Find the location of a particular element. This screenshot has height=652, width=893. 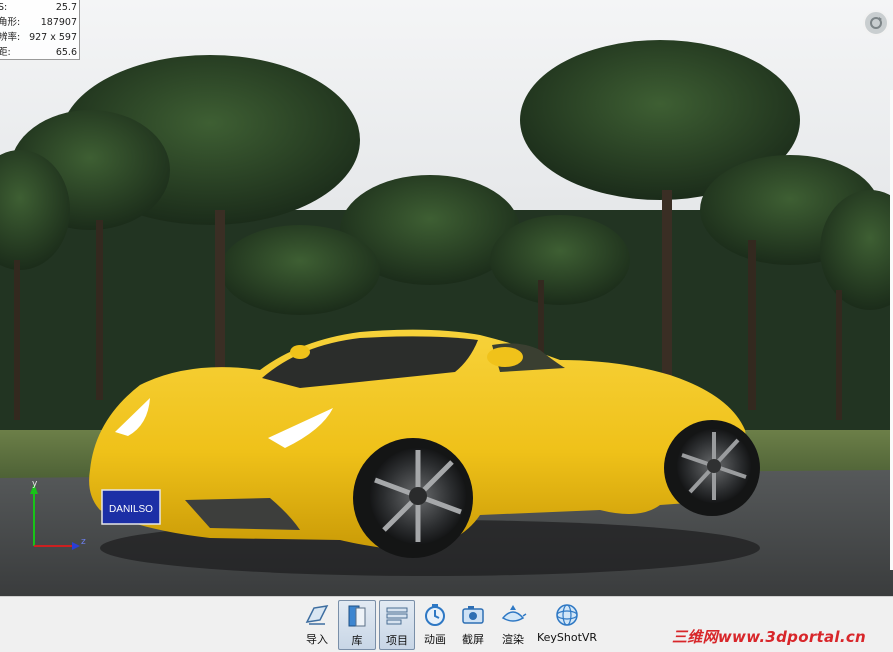

stats-overlay: S: 25.7 角形: 187907 辨率: 927 x 597 距: 65.6 is located at coordinates (40, 30).